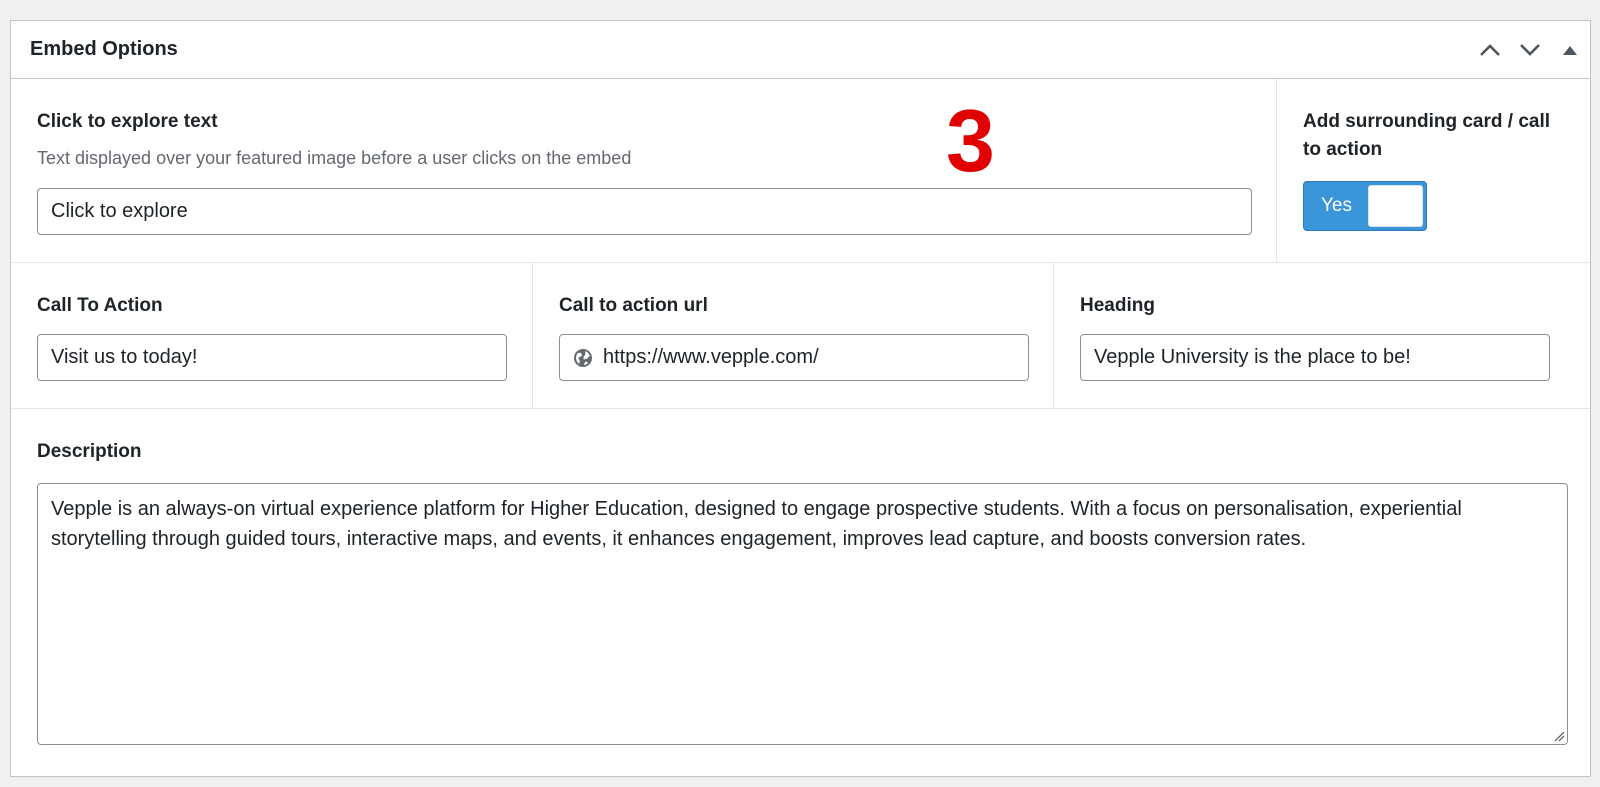 The image size is (1600, 787). Describe the element at coordinates (644, 211) in the screenshot. I see `explore-text-input: Click to explore` at that location.